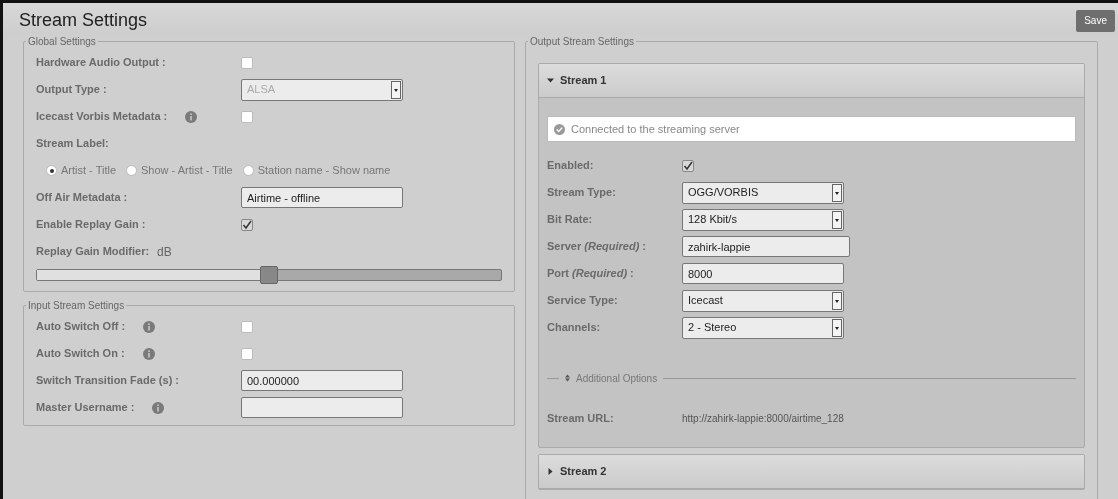 This screenshot has width=1118, height=499. What do you see at coordinates (570, 166) in the screenshot?
I see `field-label: Enabled:` at bounding box center [570, 166].